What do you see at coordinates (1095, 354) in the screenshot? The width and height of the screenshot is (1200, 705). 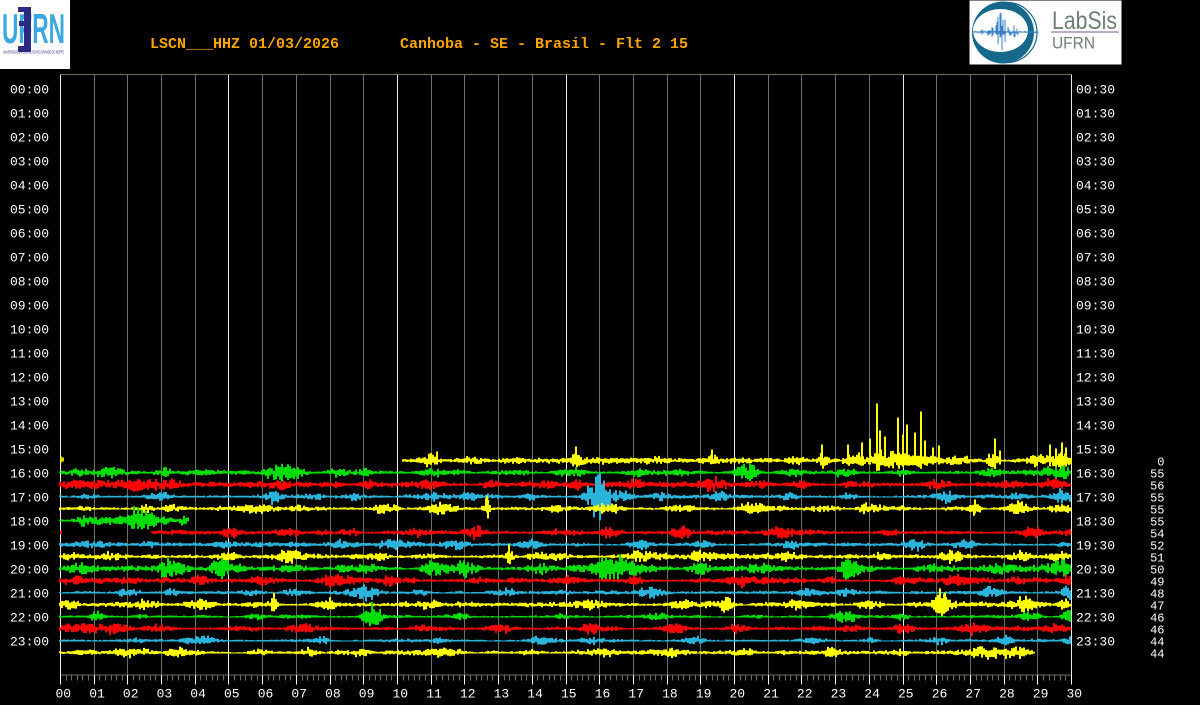 I see `svg-text: 11:30` at bounding box center [1095, 354].